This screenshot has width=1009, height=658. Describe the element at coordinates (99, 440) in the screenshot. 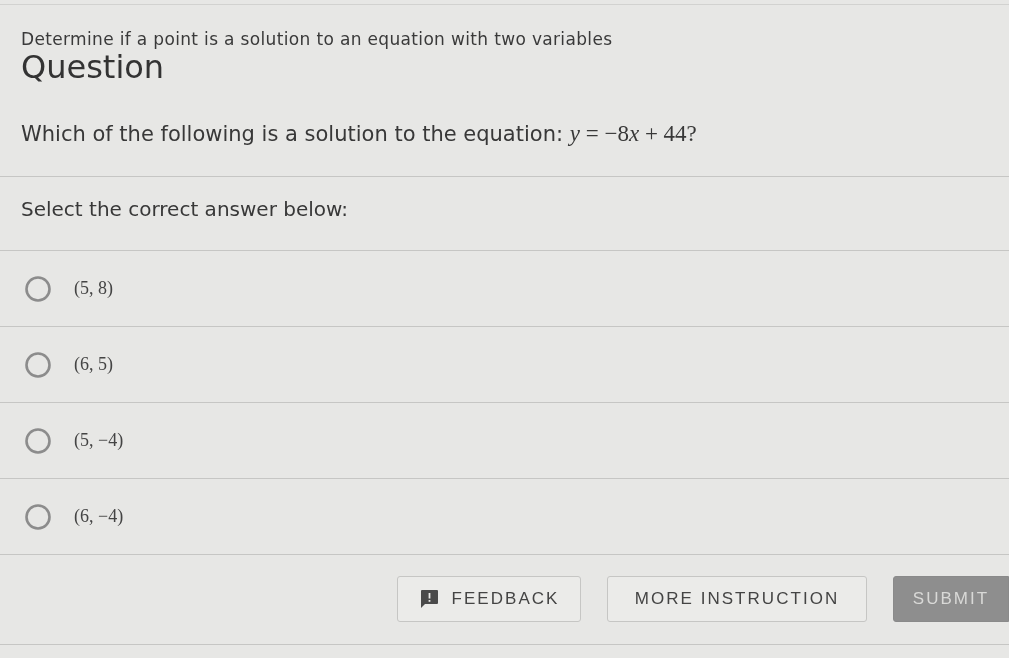

I see `answer-option: (5, −4)` at that location.